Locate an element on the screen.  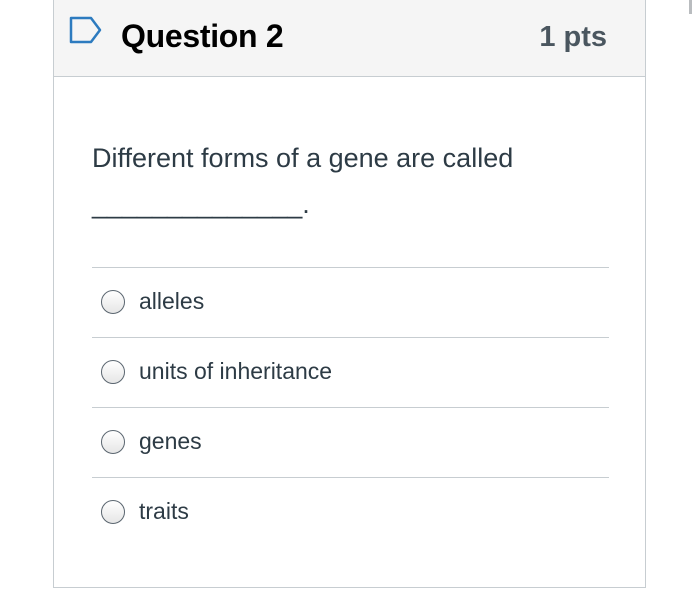
answer-option-units-of-inheritance: units of inheritance is located at coordinates (350, 372).